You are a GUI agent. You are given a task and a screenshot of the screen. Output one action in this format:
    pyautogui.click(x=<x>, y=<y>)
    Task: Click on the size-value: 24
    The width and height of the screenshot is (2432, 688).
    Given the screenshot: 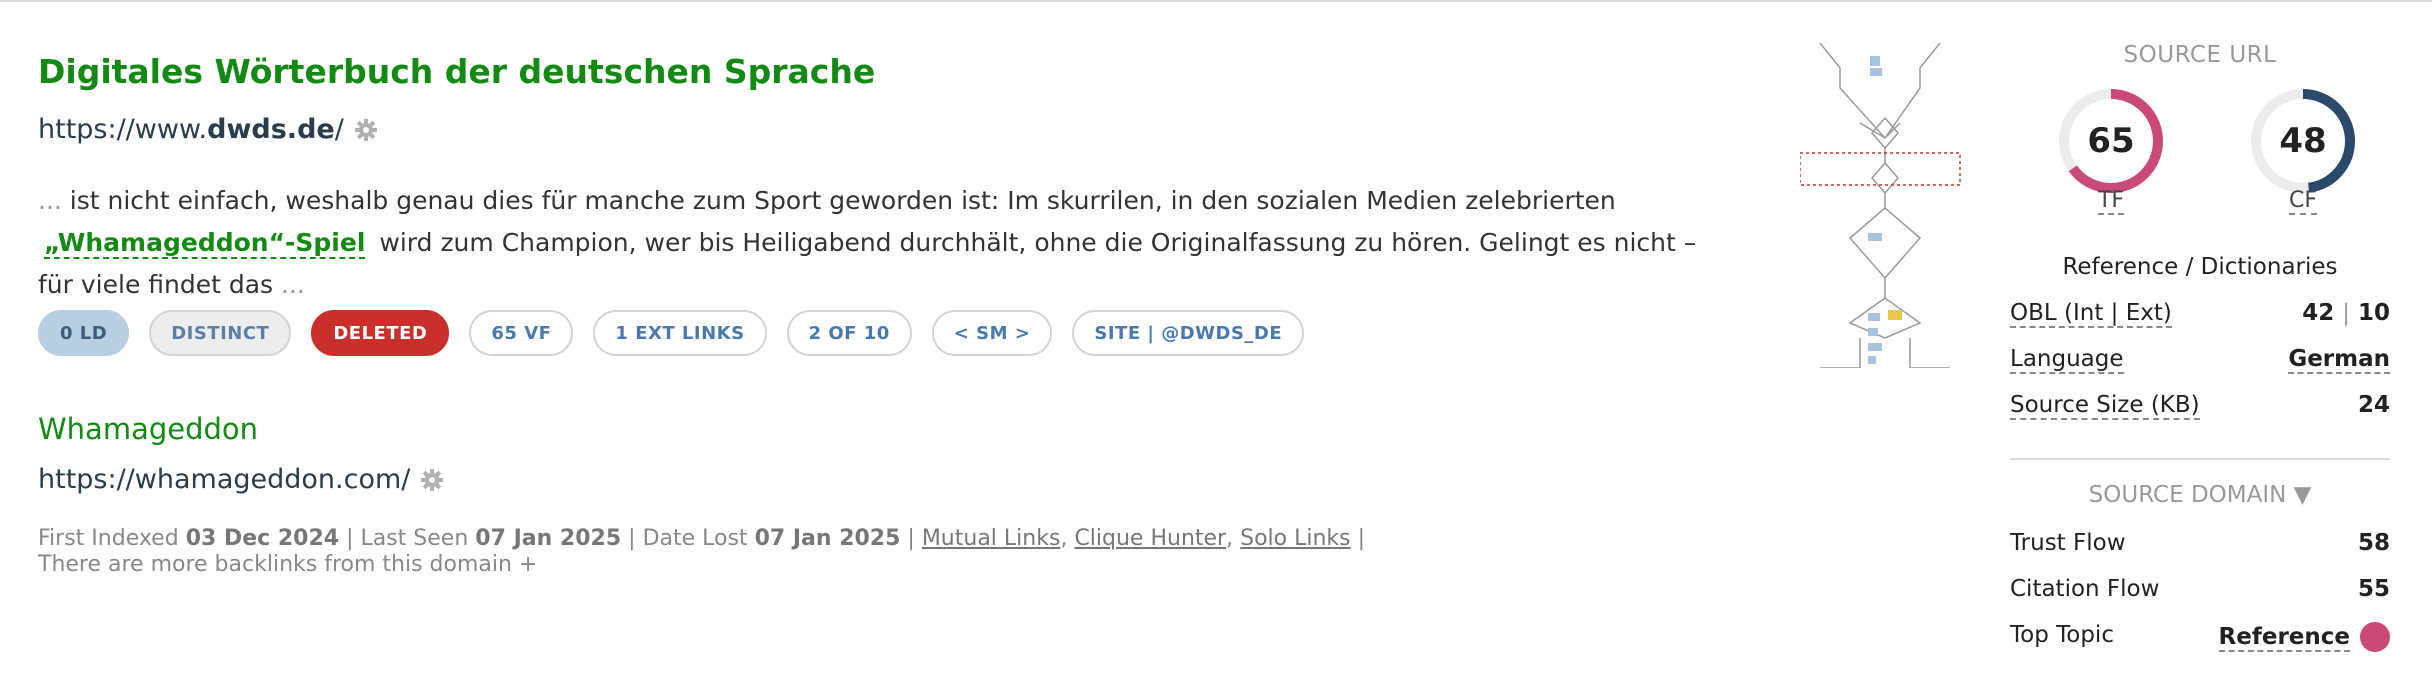 What is the action you would take?
    pyautogui.click(x=2373, y=405)
    